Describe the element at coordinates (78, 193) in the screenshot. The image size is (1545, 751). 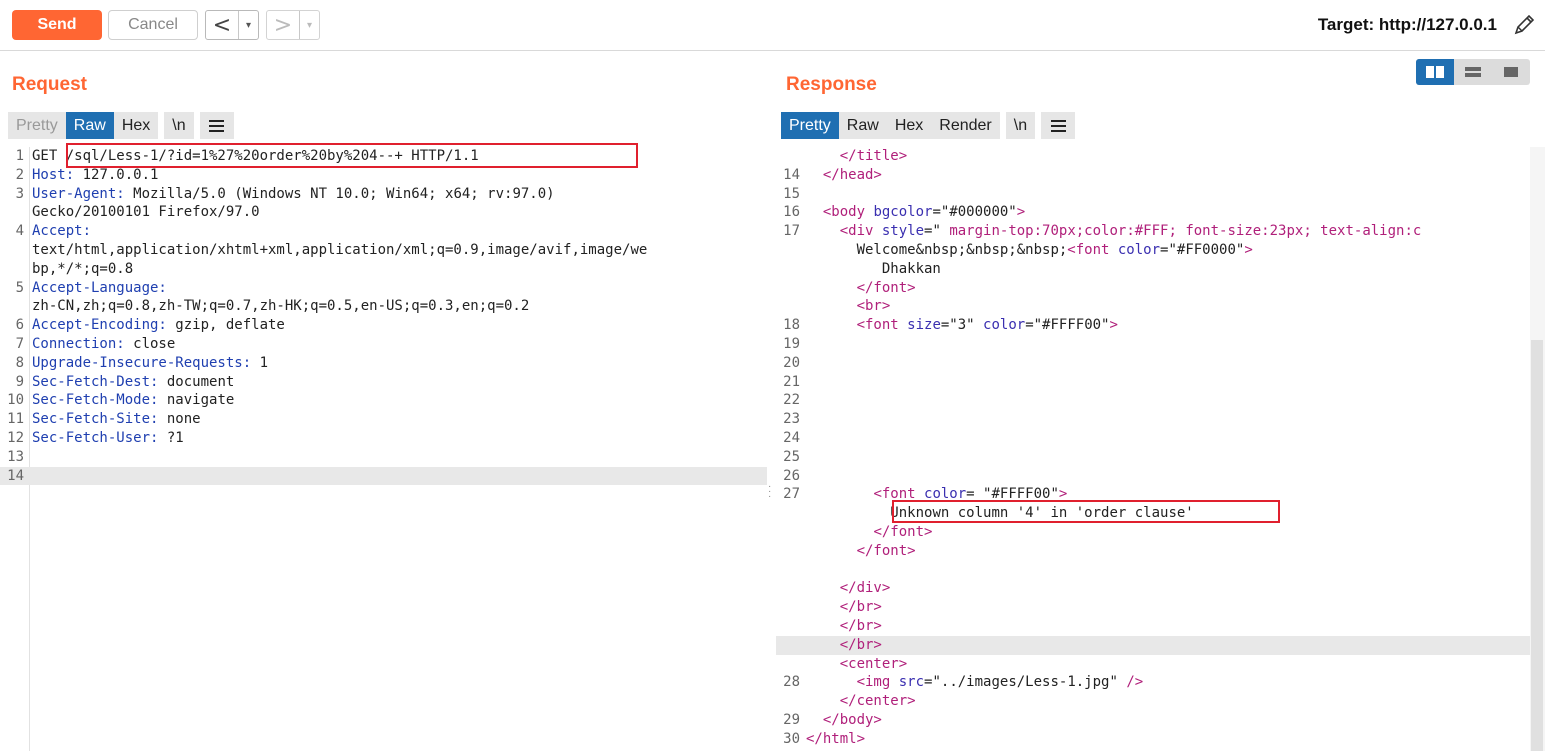
I see `header-name: User-Agent:` at that location.